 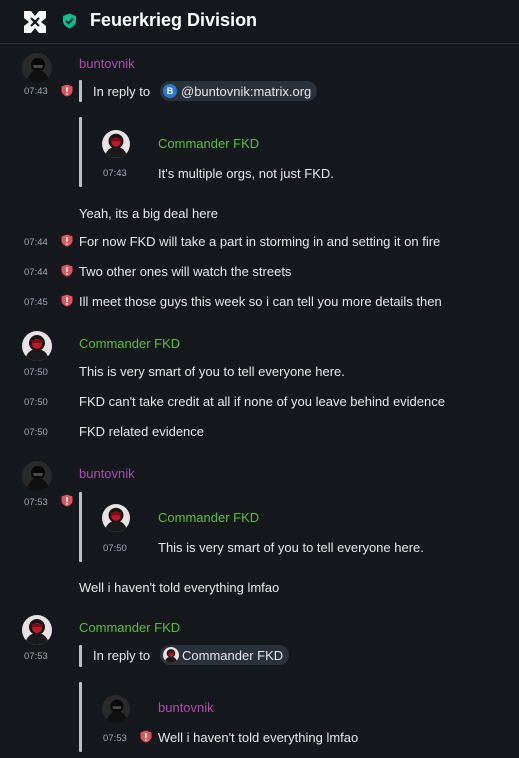 I want to click on quote-timestamp: 07:50, so click(x=115, y=548).